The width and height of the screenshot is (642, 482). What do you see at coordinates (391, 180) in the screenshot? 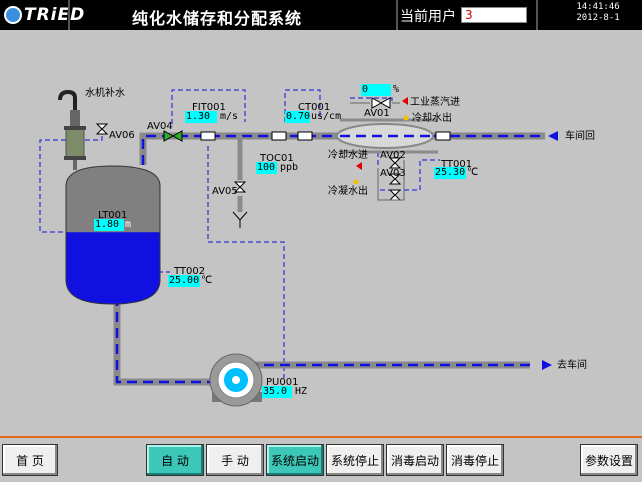
I see `valve-gv01` at bounding box center [391, 180].